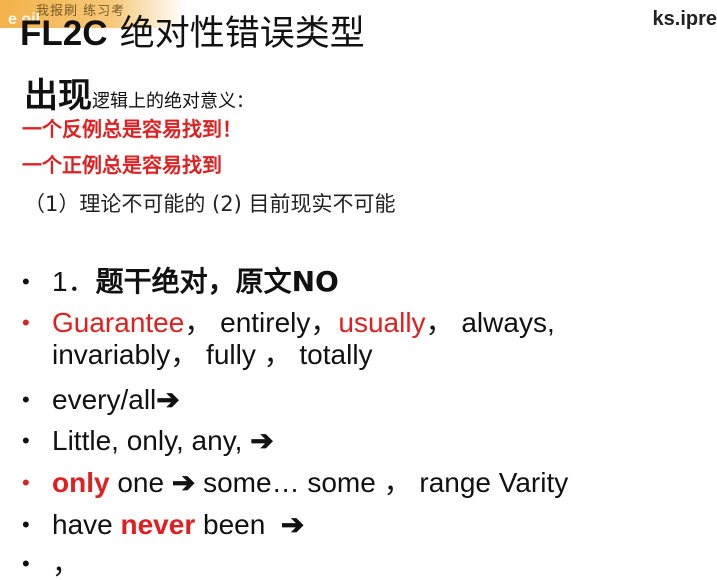  I want to click on subtitle-small: 逻辑上的绝对意义：, so click(173, 101).